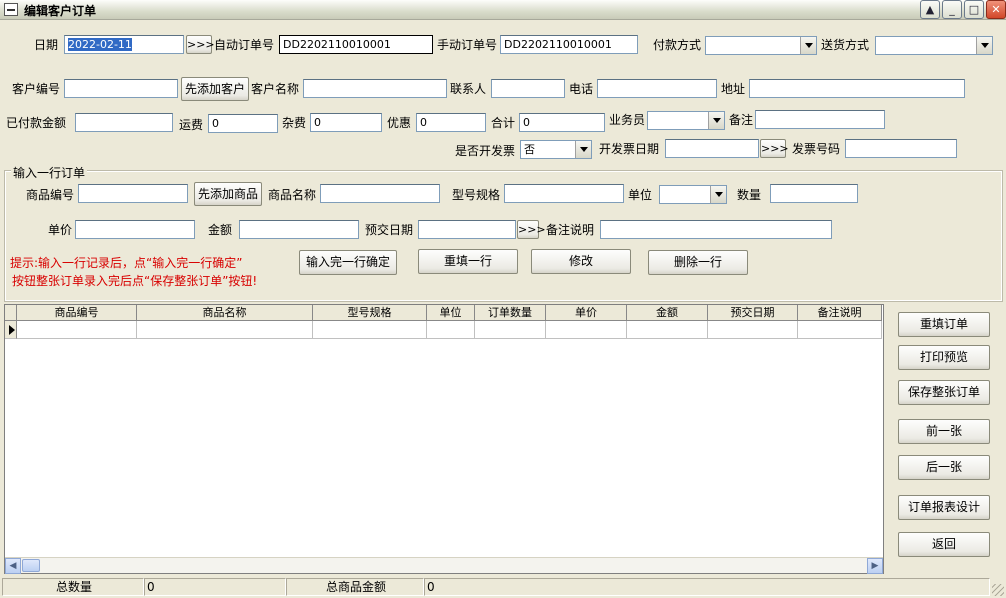  Describe the element at coordinates (774, 148) in the screenshot. I see `invoice-date-picker-button: >>>` at that location.